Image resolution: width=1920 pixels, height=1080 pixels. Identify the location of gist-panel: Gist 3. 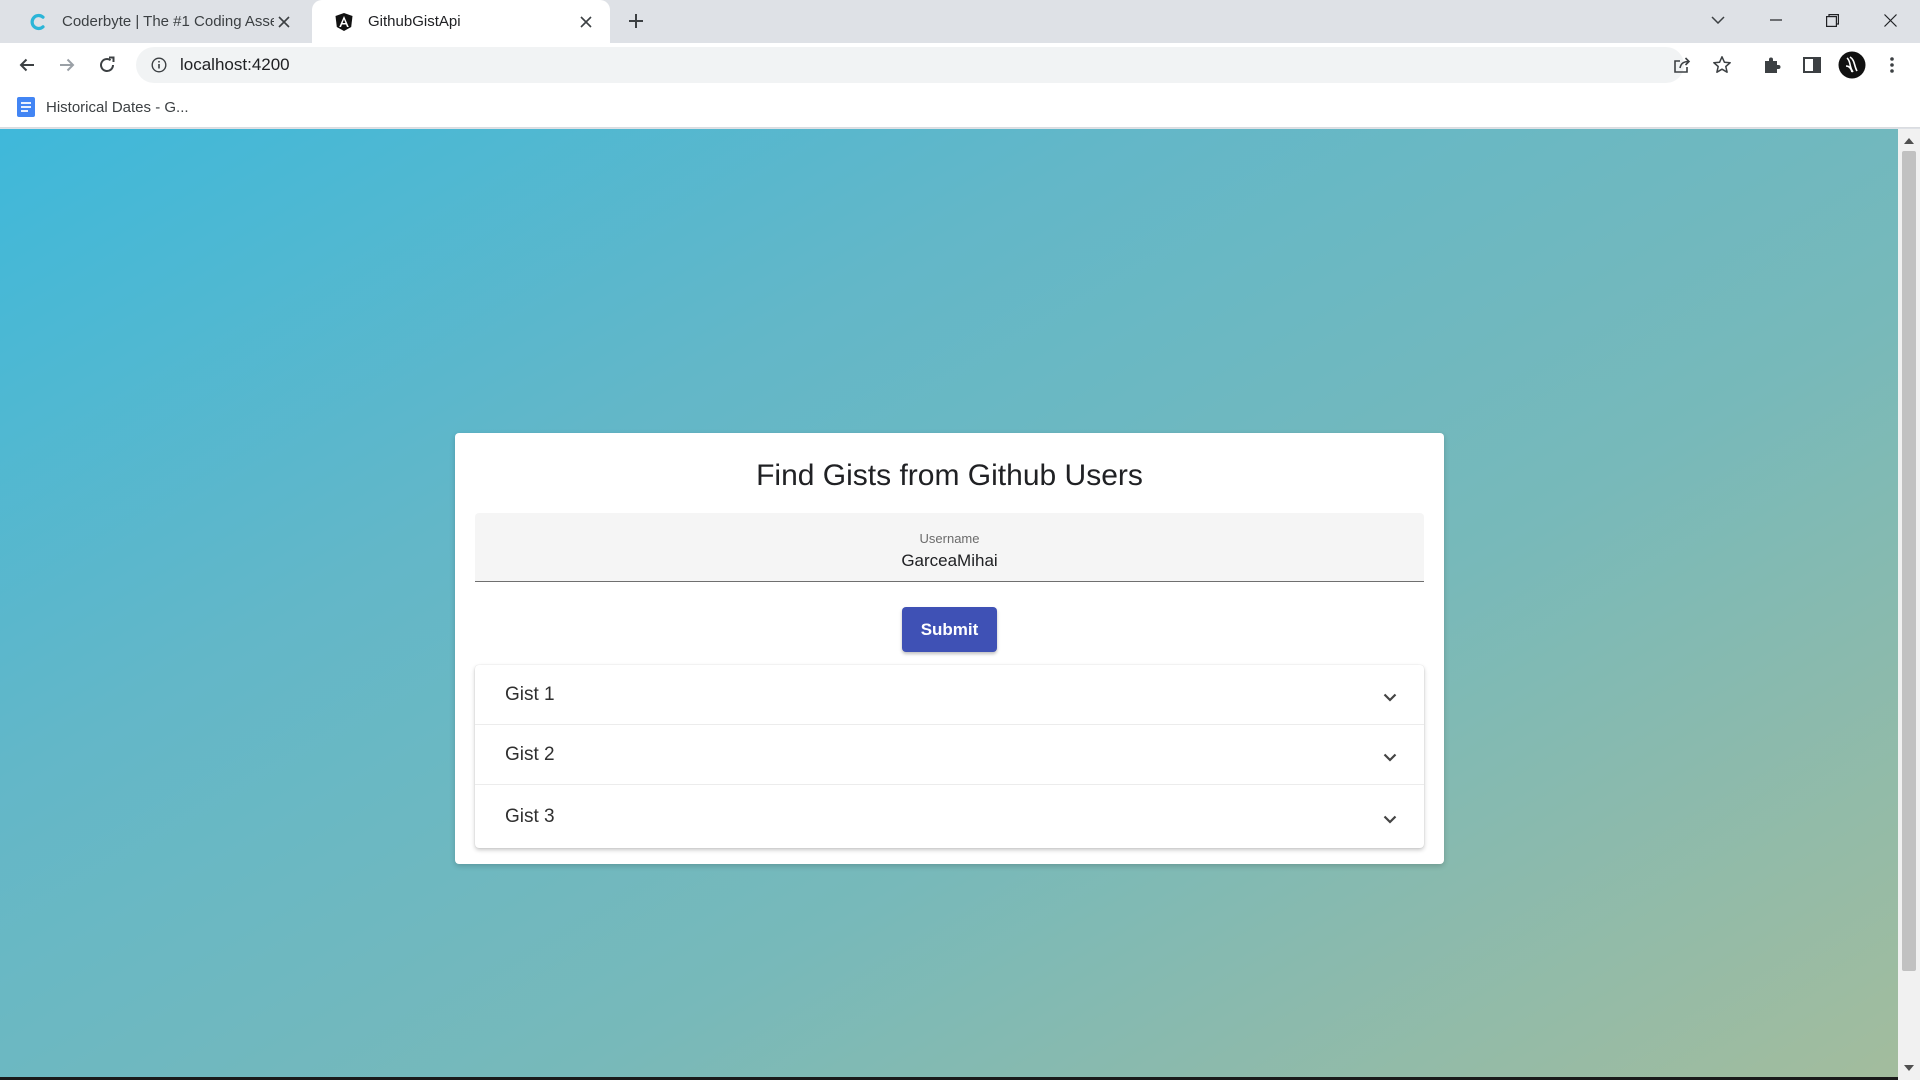
(949, 816).